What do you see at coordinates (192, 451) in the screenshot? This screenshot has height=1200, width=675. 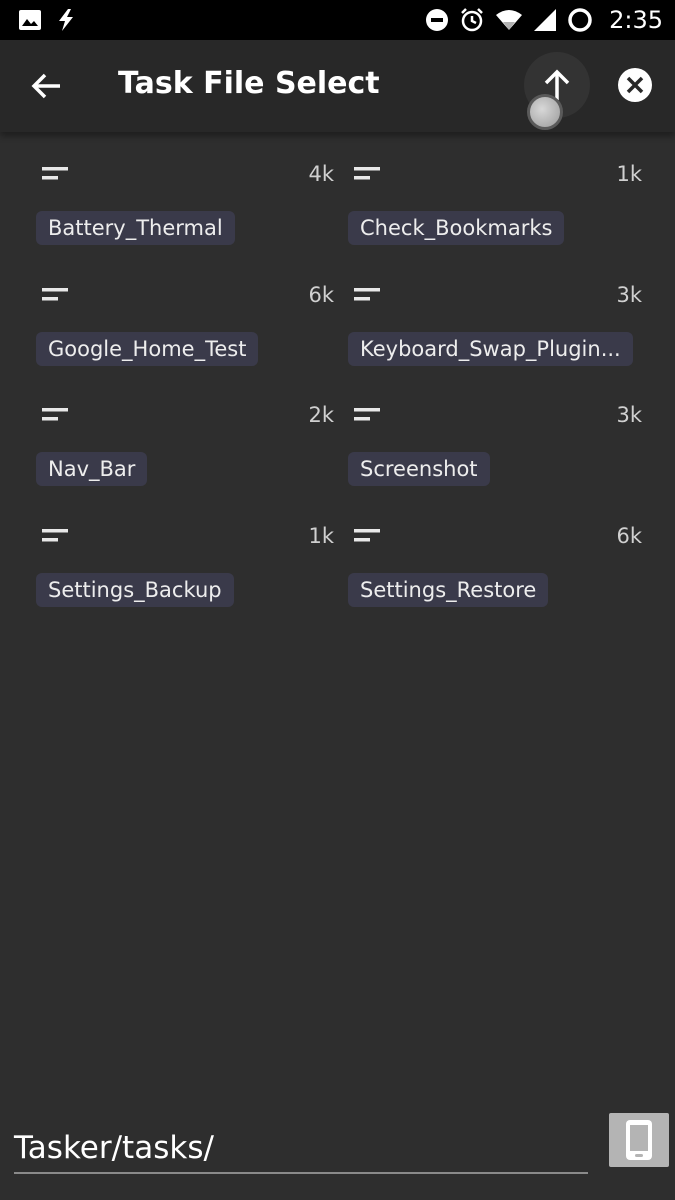 I see `file-item: 2k Nav_Bar` at bounding box center [192, 451].